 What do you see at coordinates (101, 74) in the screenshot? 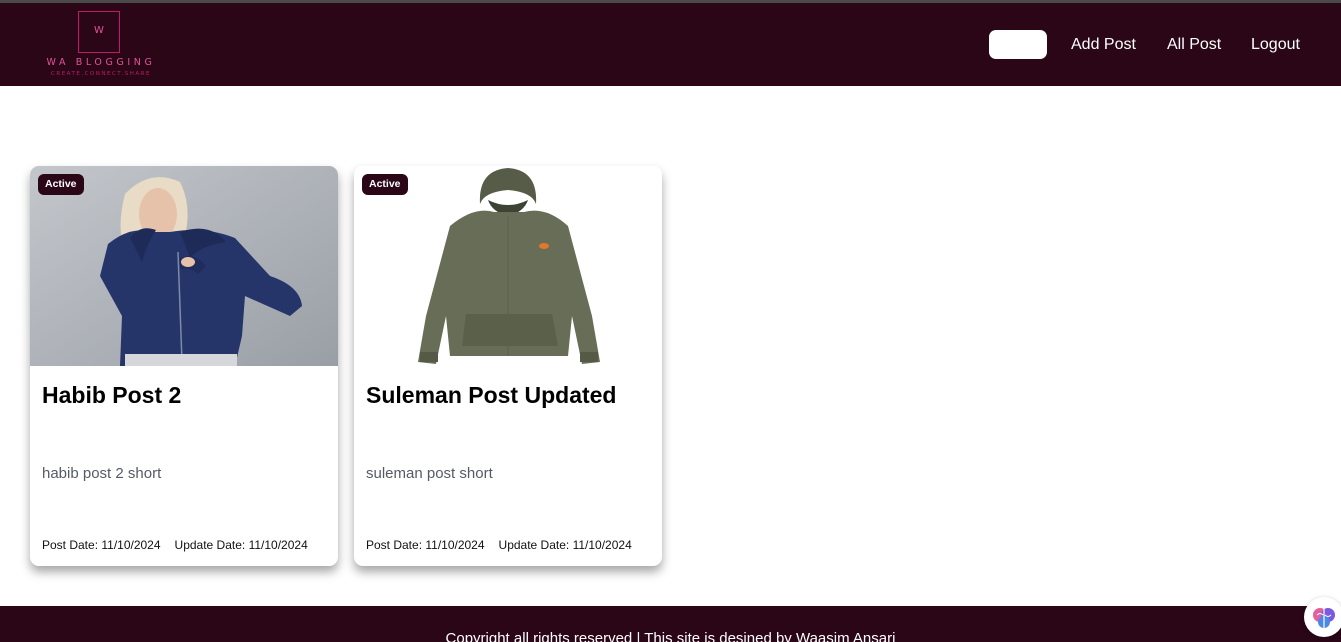
I see `logo-tagline: CREATE.CONNECT.SHARE` at bounding box center [101, 74].